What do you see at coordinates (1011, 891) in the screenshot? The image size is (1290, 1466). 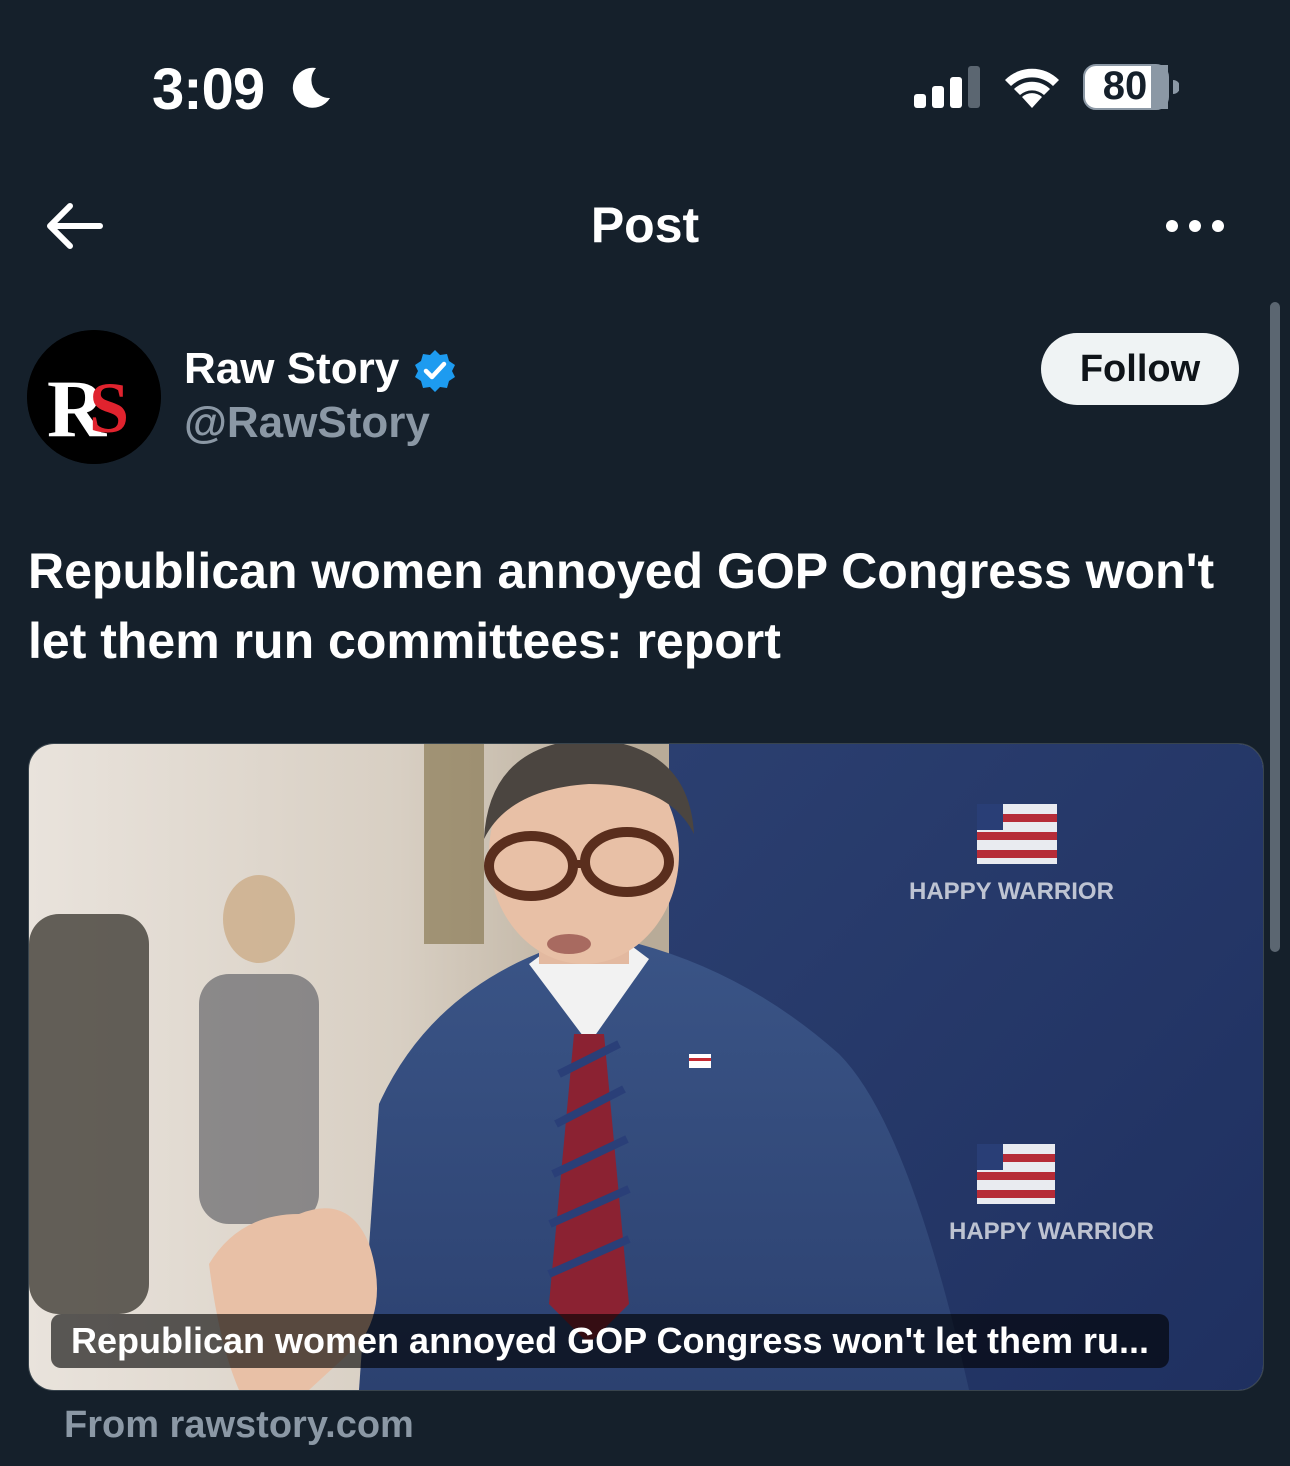 I see `backdrop-text: HAPPY WARRIOR` at bounding box center [1011, 891].